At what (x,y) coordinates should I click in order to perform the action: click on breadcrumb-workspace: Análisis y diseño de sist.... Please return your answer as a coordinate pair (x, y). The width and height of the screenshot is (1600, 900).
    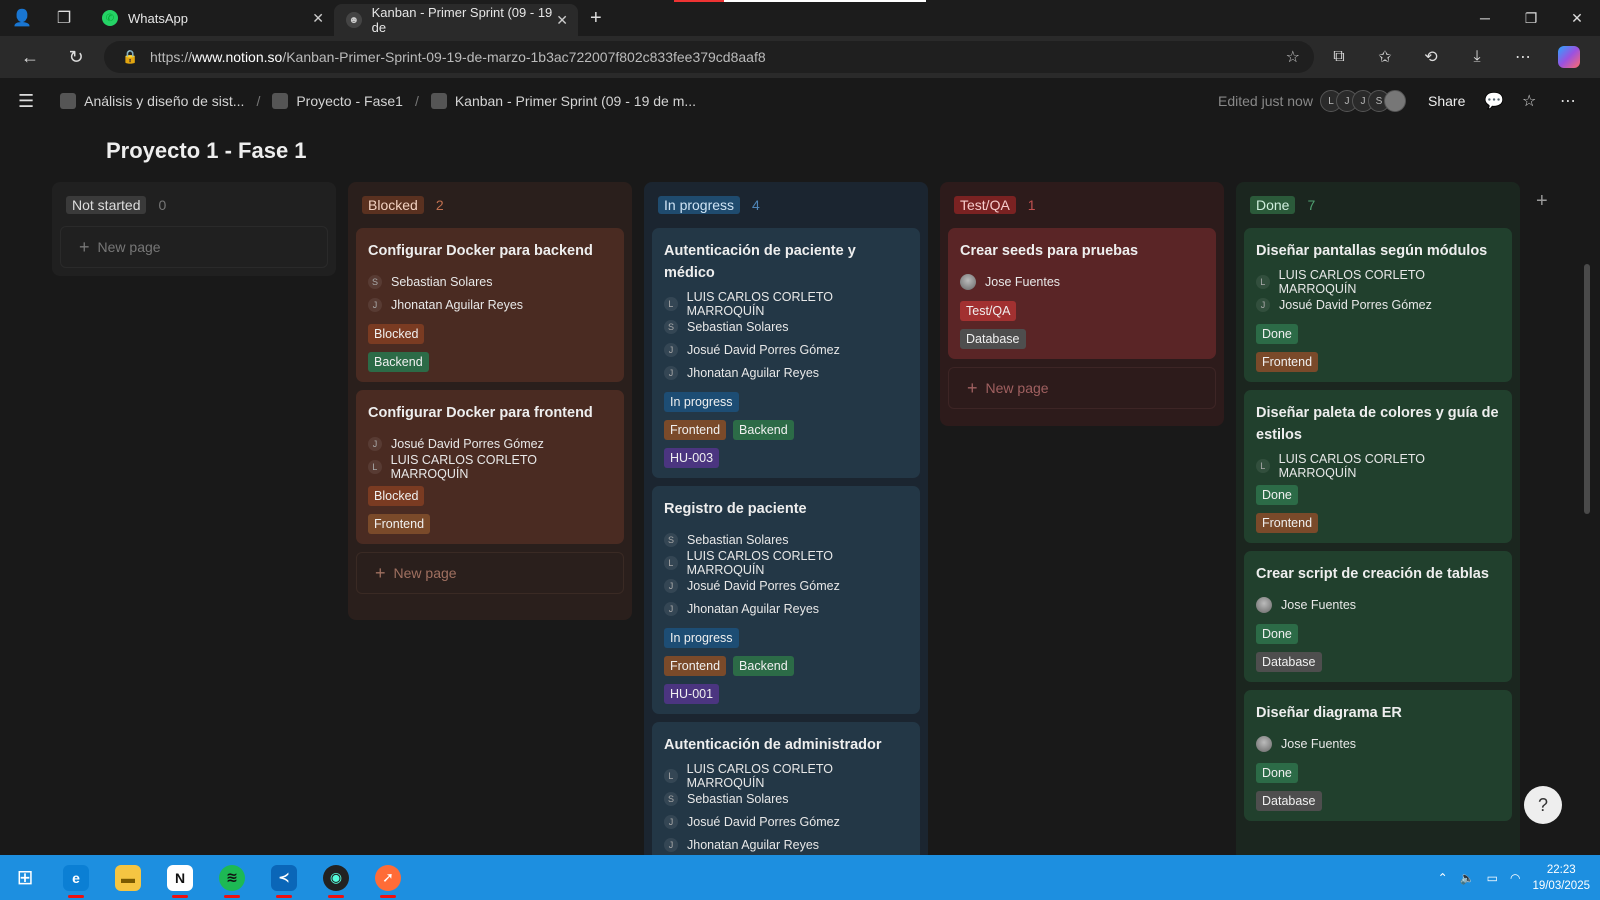
    Looking at the image, I should click on (152, 101).